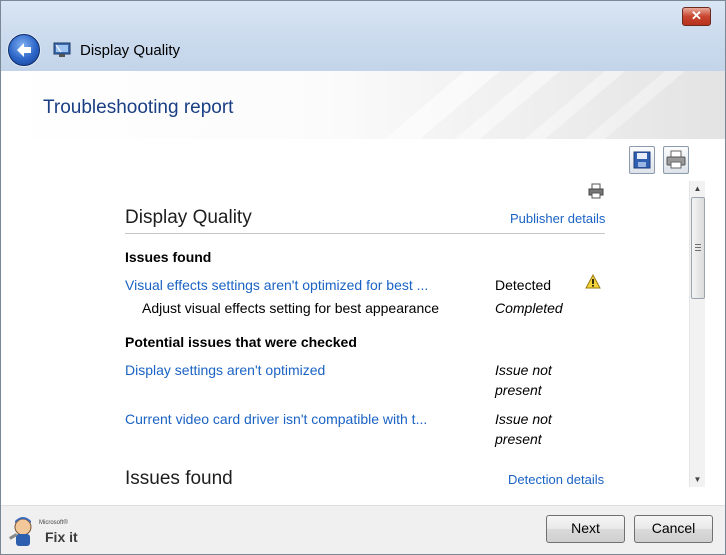 The height and width of the screenshot is (555, 726). I want to click on warning-icon, so click(593, 281).